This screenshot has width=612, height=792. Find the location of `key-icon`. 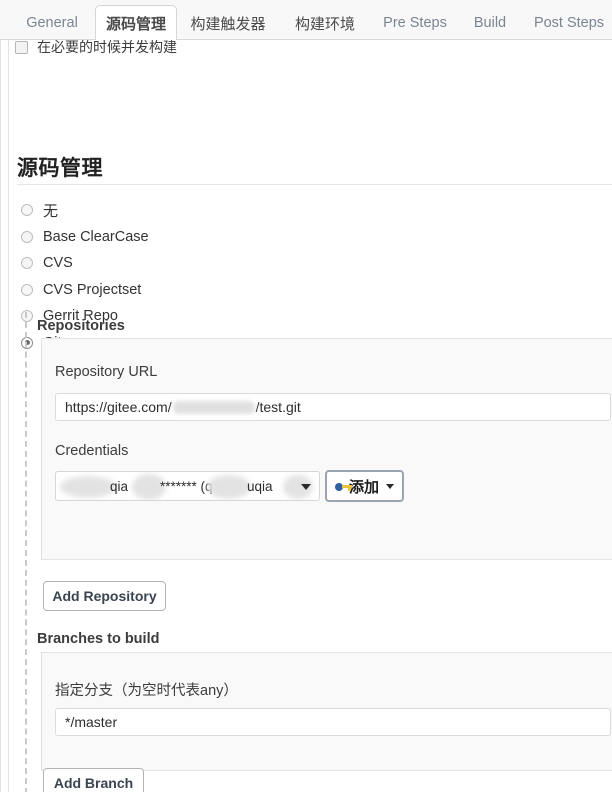

key-icon is located at coordinates (343, 486).